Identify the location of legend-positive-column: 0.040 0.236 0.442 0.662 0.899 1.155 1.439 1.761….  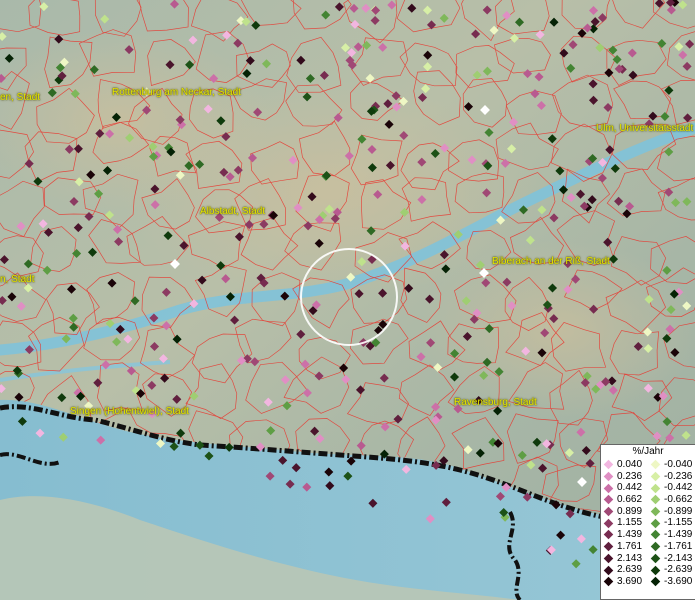
(621, 523).